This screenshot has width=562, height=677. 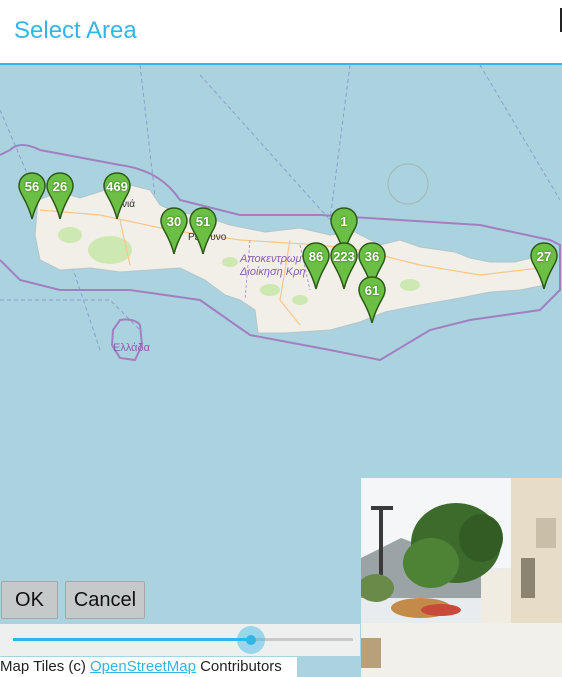 I want to click on cancel-button: Cancel, so click(x=105, y=600).